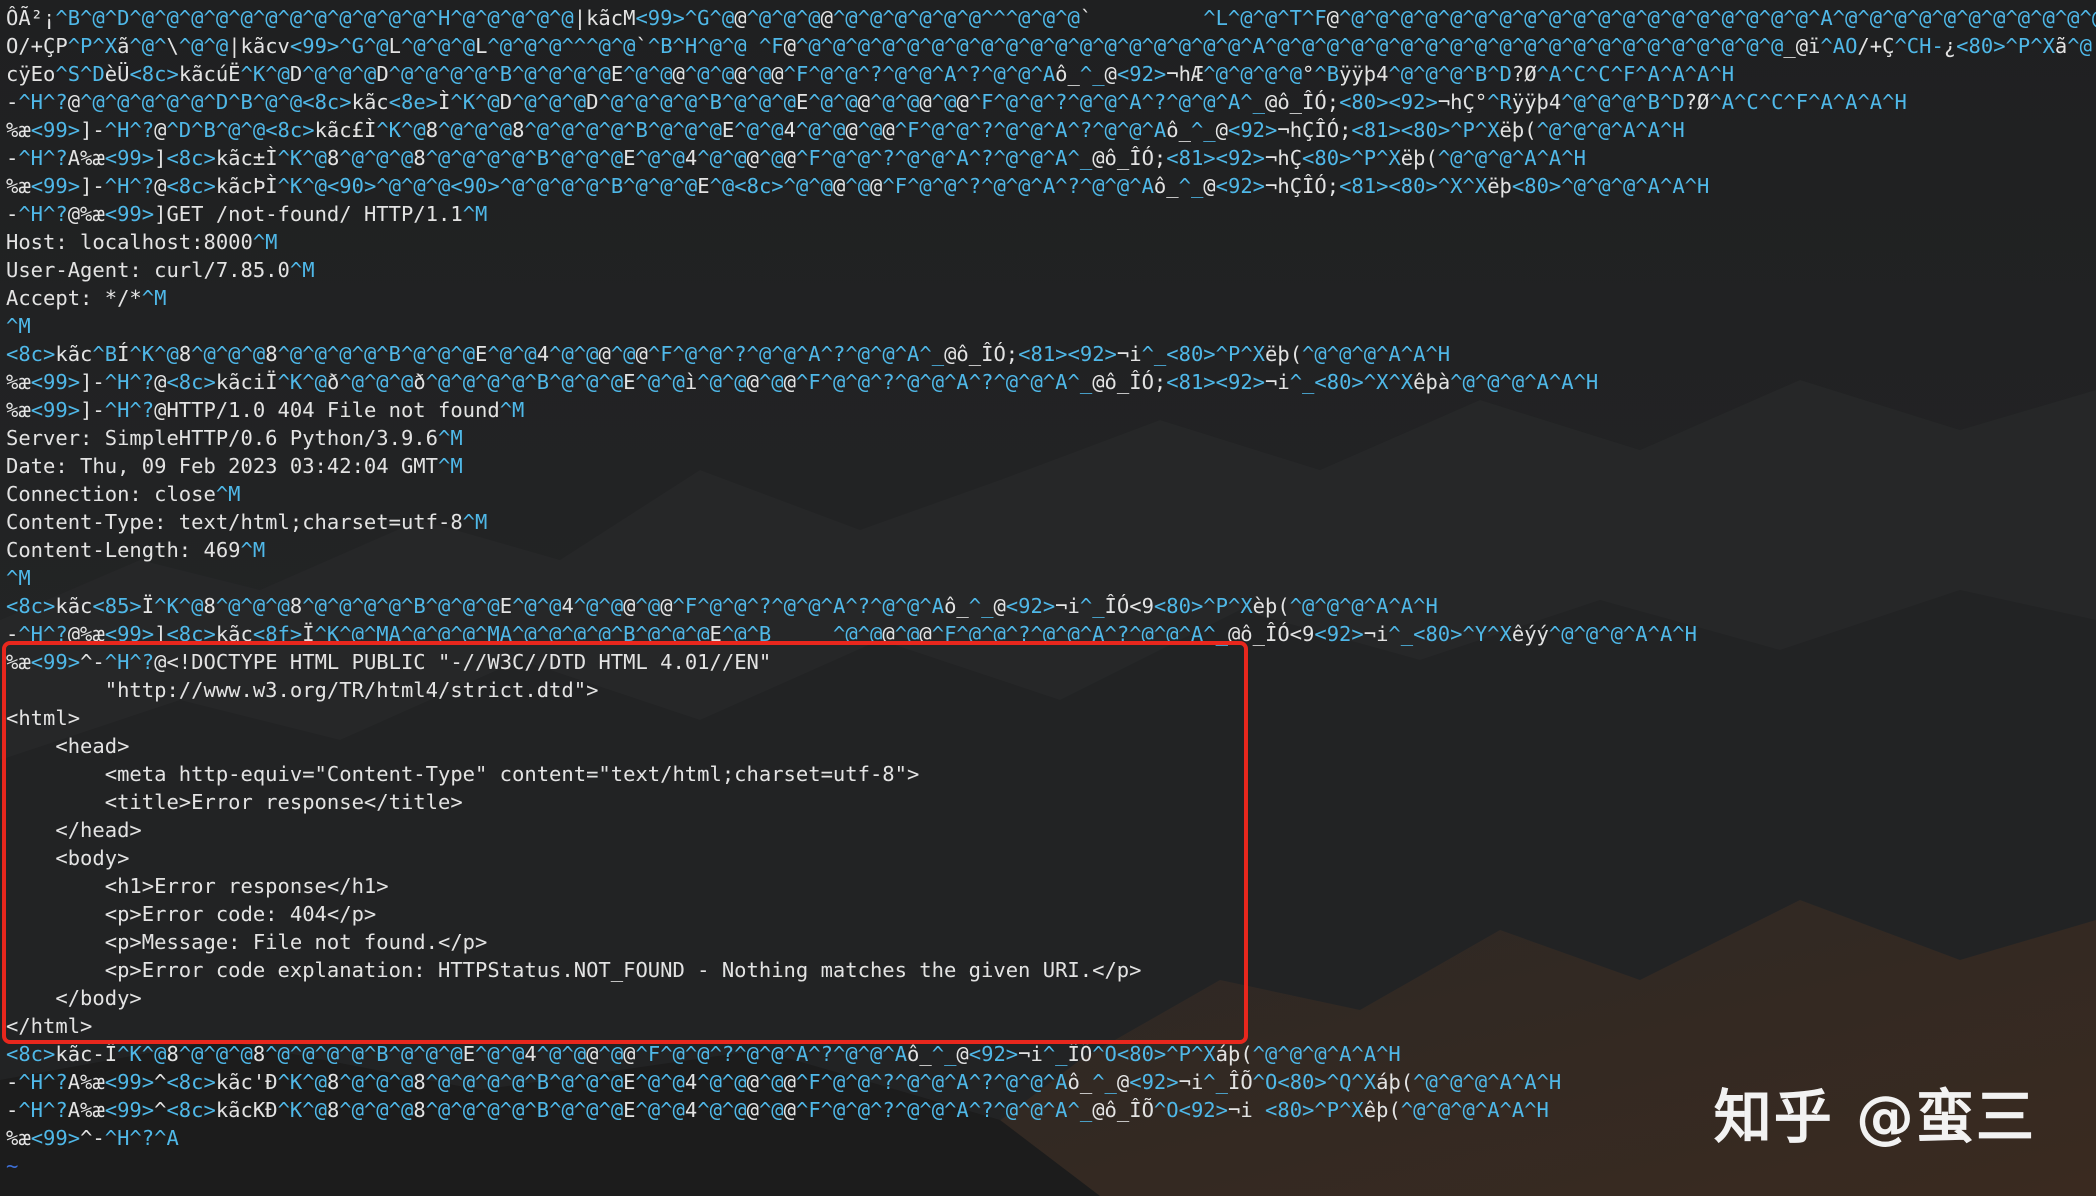 The image size is (2096, 1196). Describe the element at coordinates (1051, 1026) in the screenshot. I see `terminal-line: </html>` at that location.